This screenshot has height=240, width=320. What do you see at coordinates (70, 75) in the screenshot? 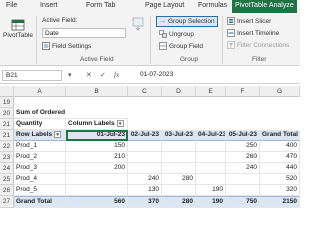
I see `name-box-dropdown-icon: ▾` at bounding box center [70, 75].